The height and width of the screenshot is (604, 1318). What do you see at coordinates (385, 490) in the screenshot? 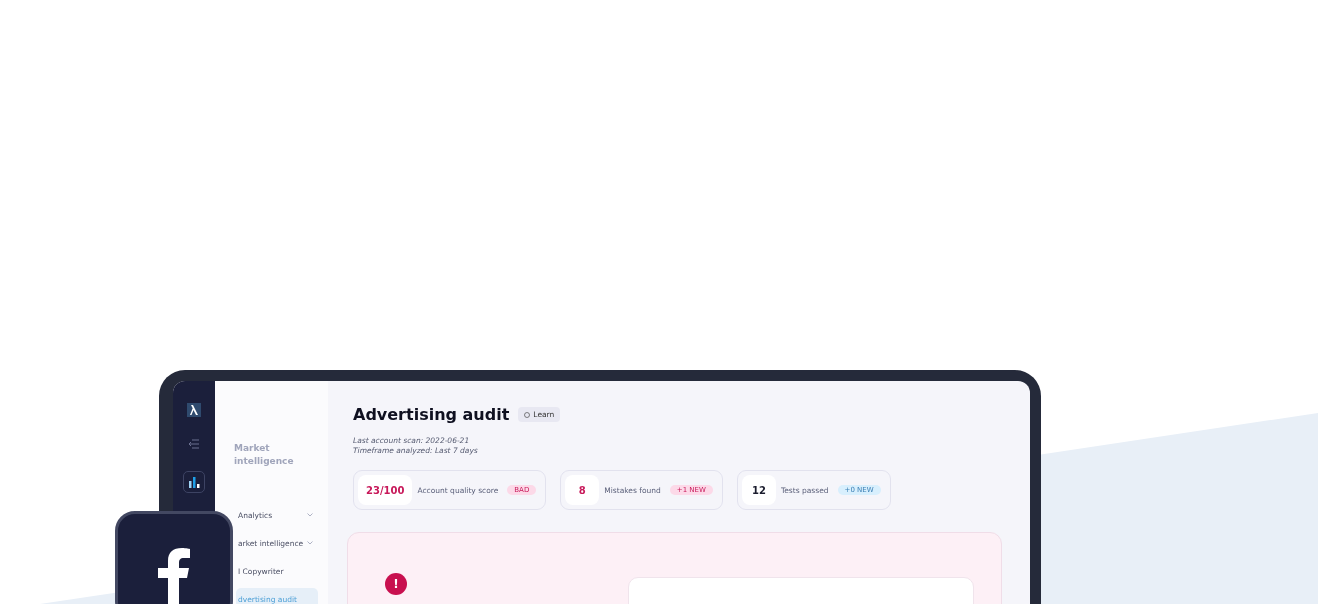
I see `stat-value: 23/100` at bounding box center [385, 490].